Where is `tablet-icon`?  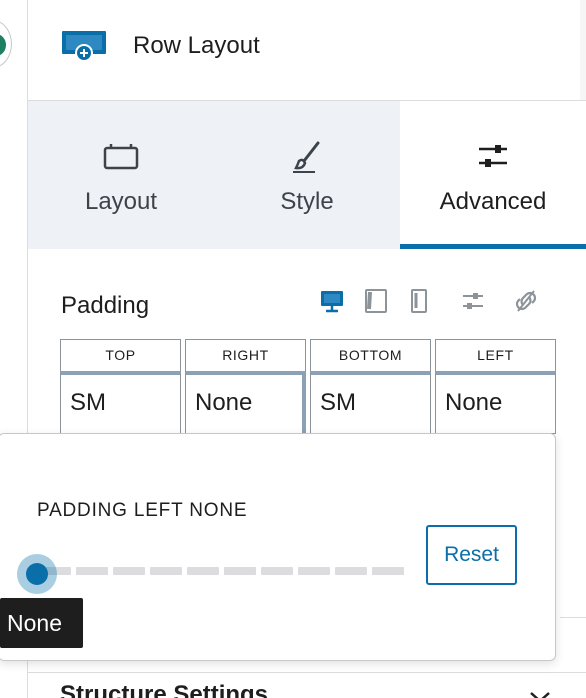 tablet-icon is located at coordinates (376, 301).